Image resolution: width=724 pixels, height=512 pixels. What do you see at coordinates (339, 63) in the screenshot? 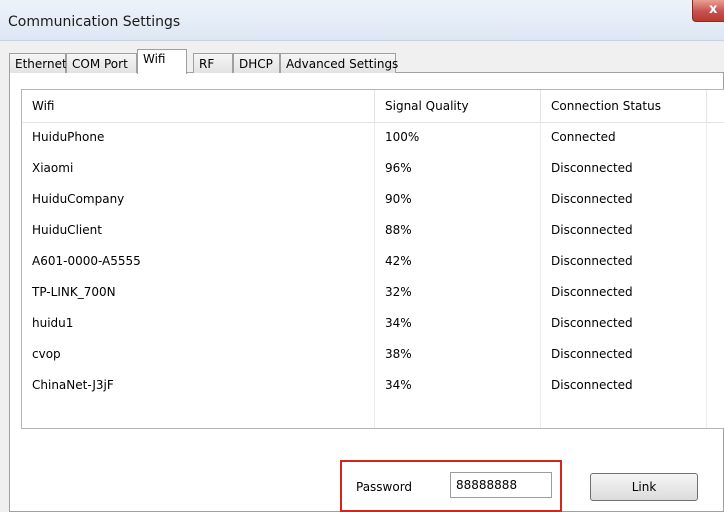
I see `tab-advanced-settings: Advanced Settings` at bounding box center [339, 63].